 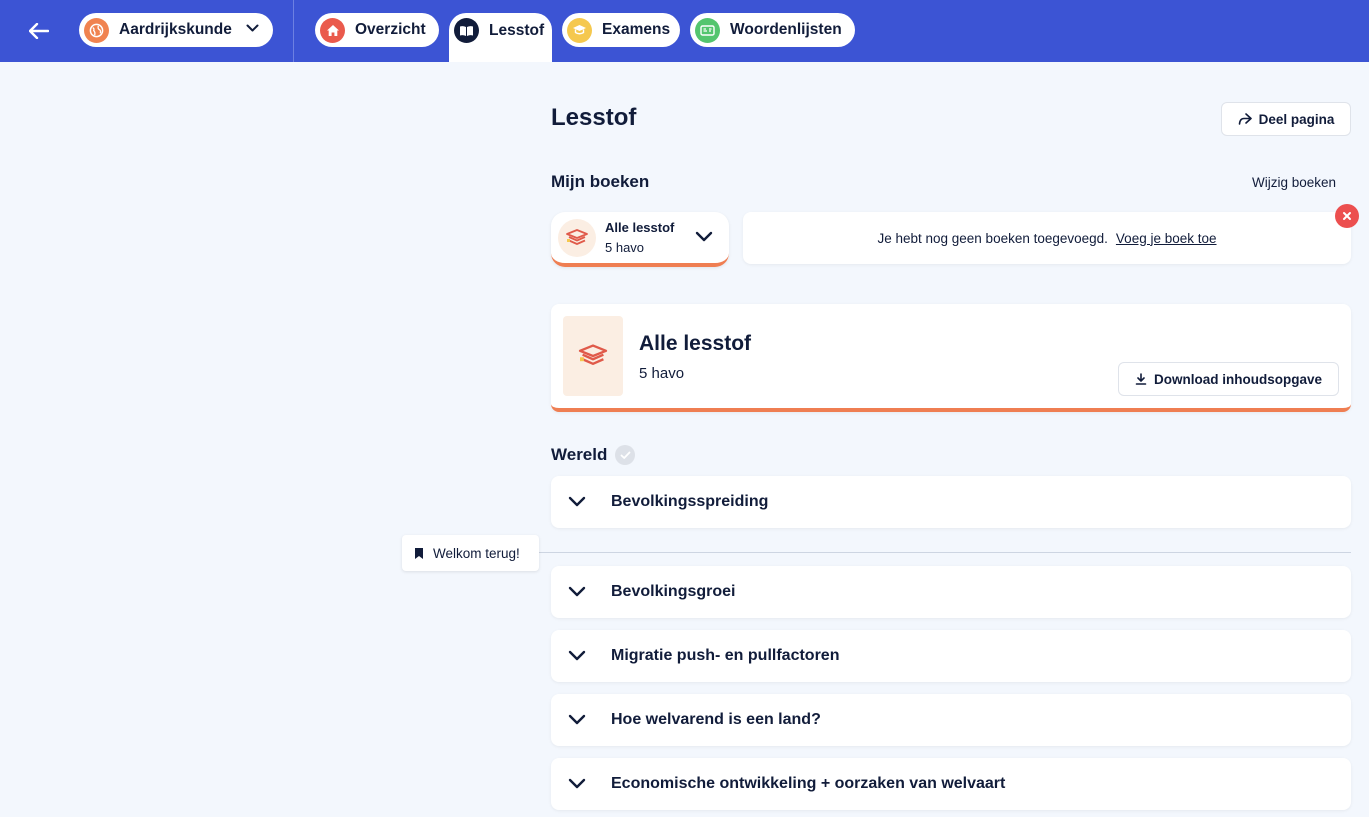 I want to click on check-icon, so click(x=625, y=455).